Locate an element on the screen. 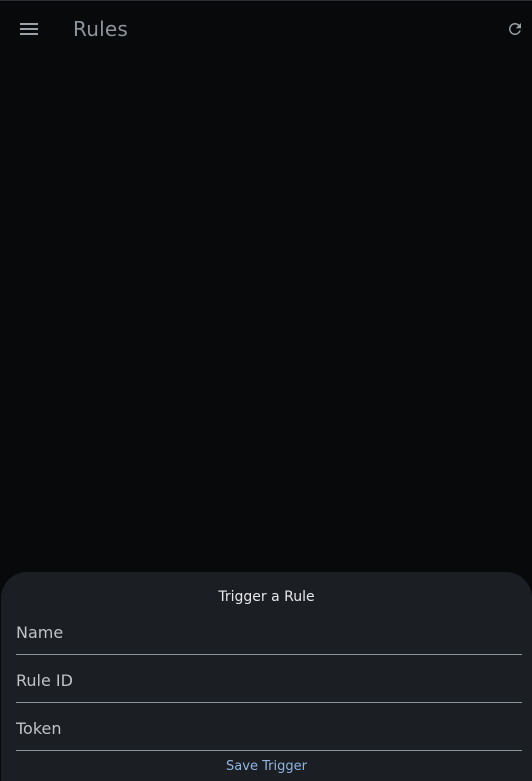  name-input is located at coordinates (269, 631).